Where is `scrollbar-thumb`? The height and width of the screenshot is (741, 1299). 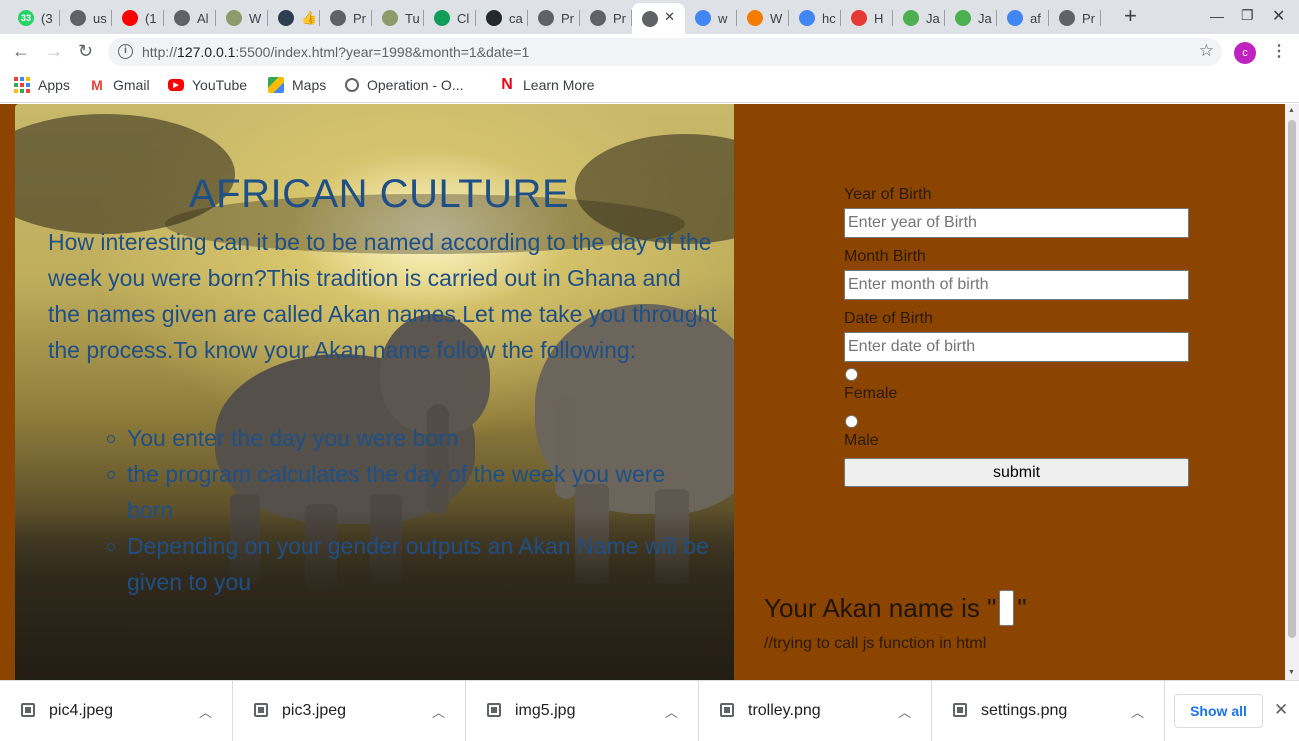
scrollbar-thumb is located at coordinates (1292, 379).